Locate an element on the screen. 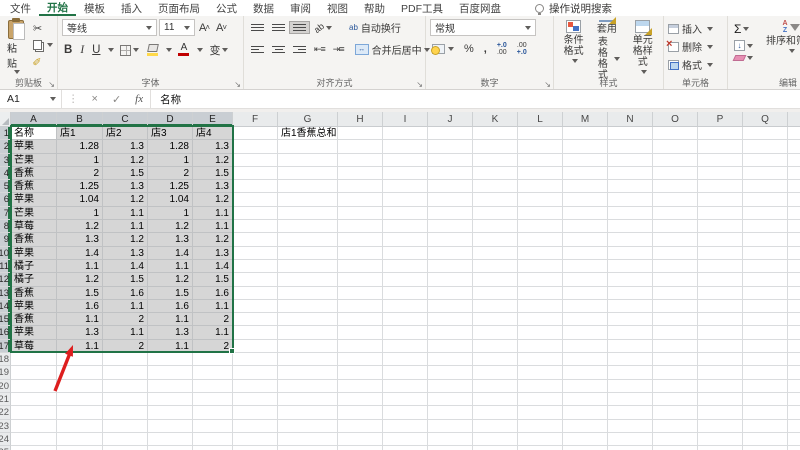 This screenshot has height=450, width=800. cancel-button: × is located at coordinates (95, 99).